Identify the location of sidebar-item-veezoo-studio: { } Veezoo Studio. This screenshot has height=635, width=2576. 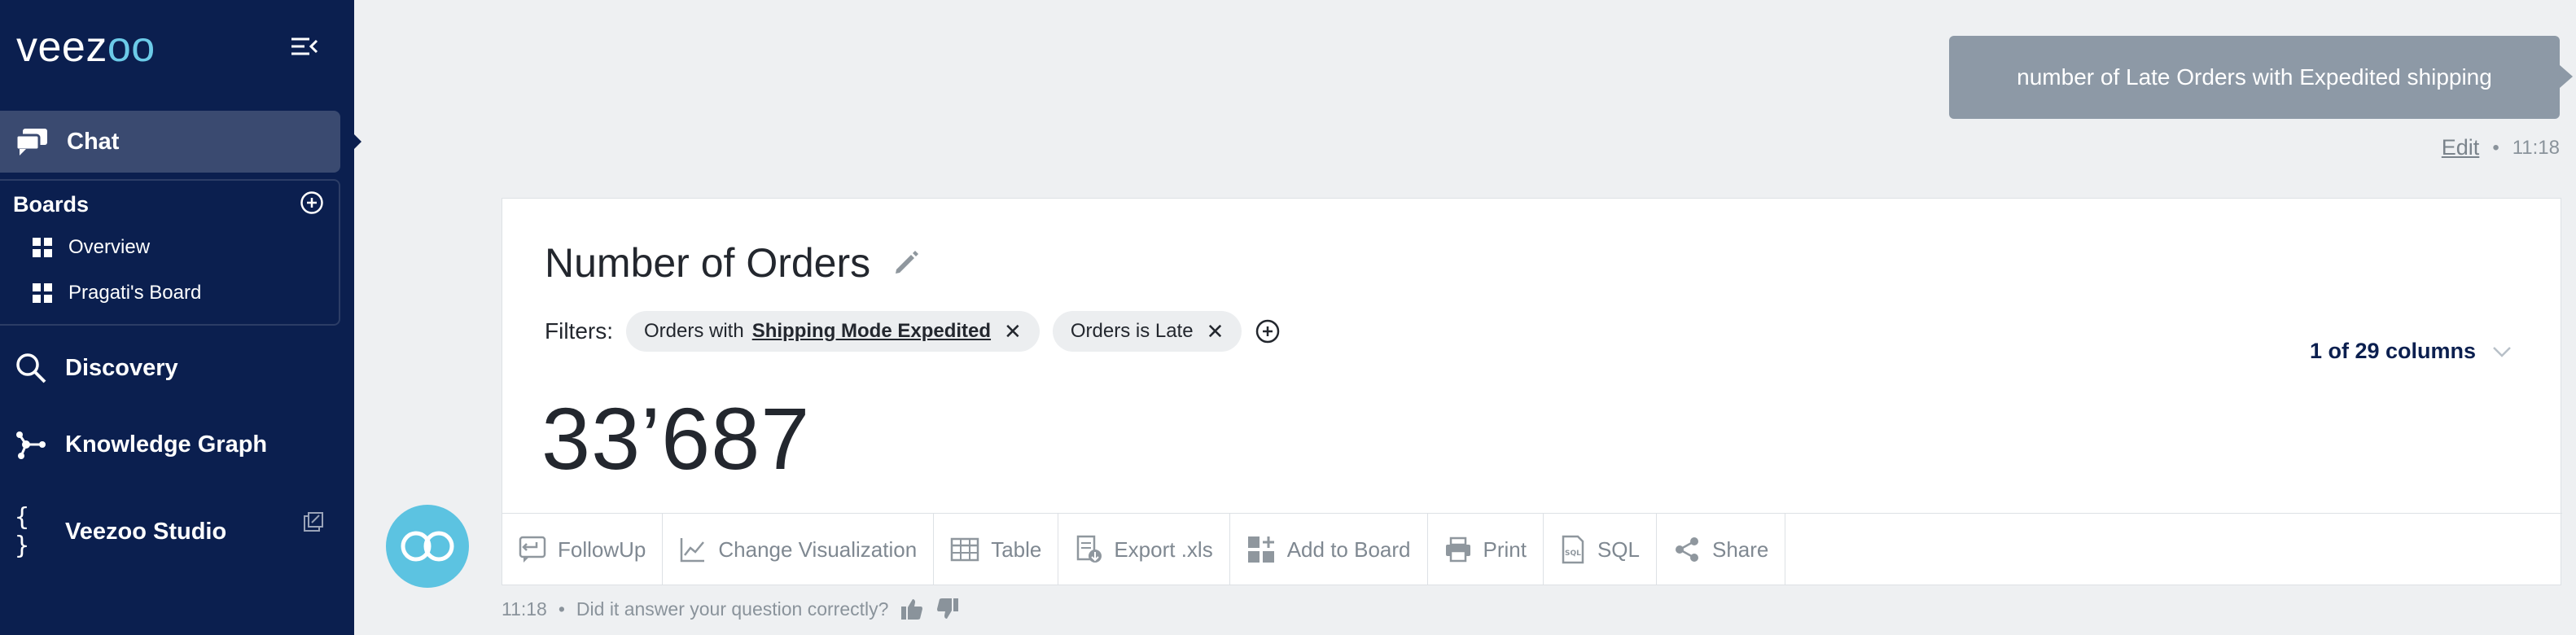
(120, 531).